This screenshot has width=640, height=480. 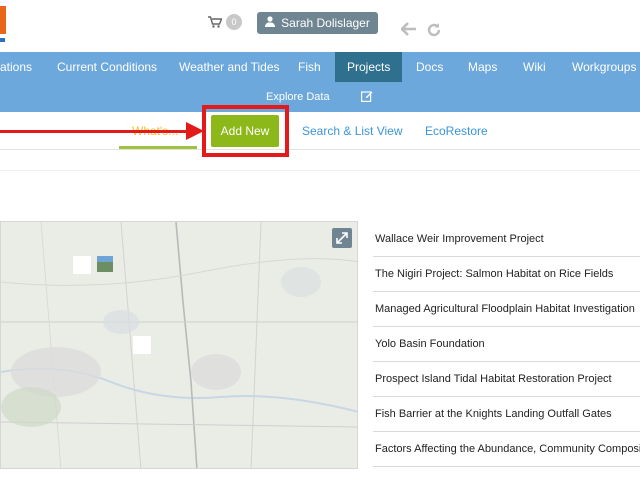 I want to click on list-item: Wallace Weir Improvement Project, so click(x=506, y=239).